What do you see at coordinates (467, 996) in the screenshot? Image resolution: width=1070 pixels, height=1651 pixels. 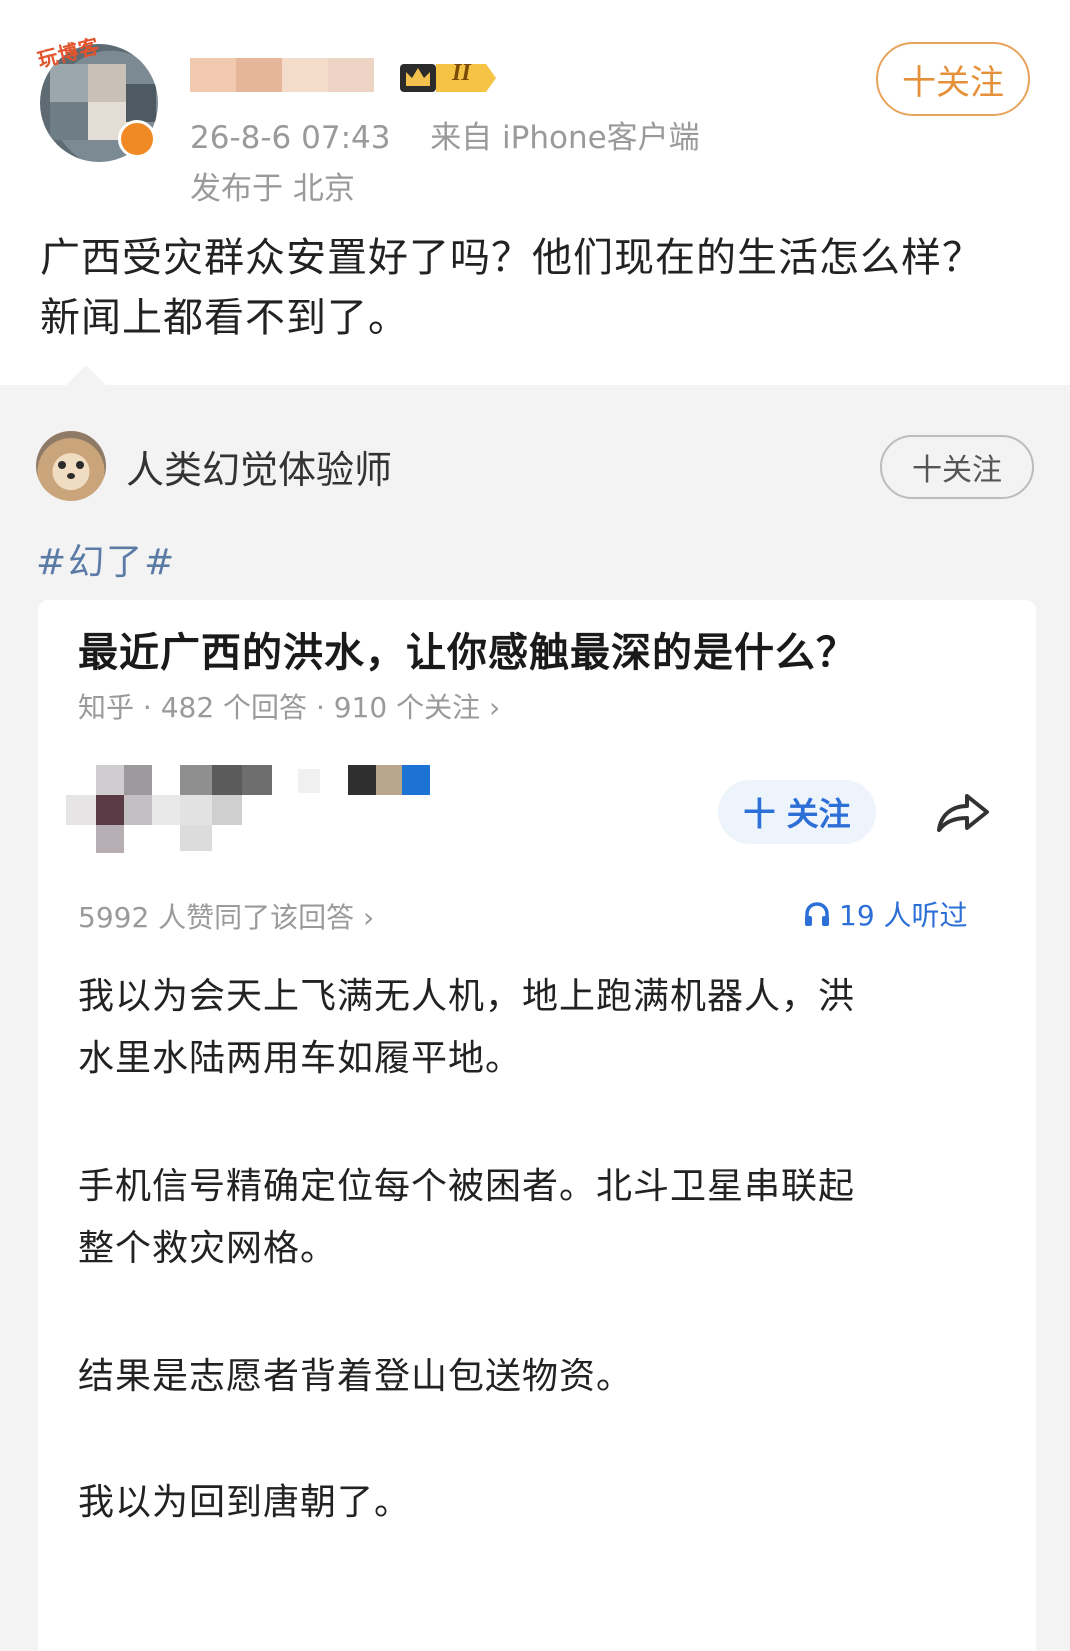 I see `answer-line: 我以为会天上飞满无人机，地上跑满机器人，洪` at bounding box center [467, 996].